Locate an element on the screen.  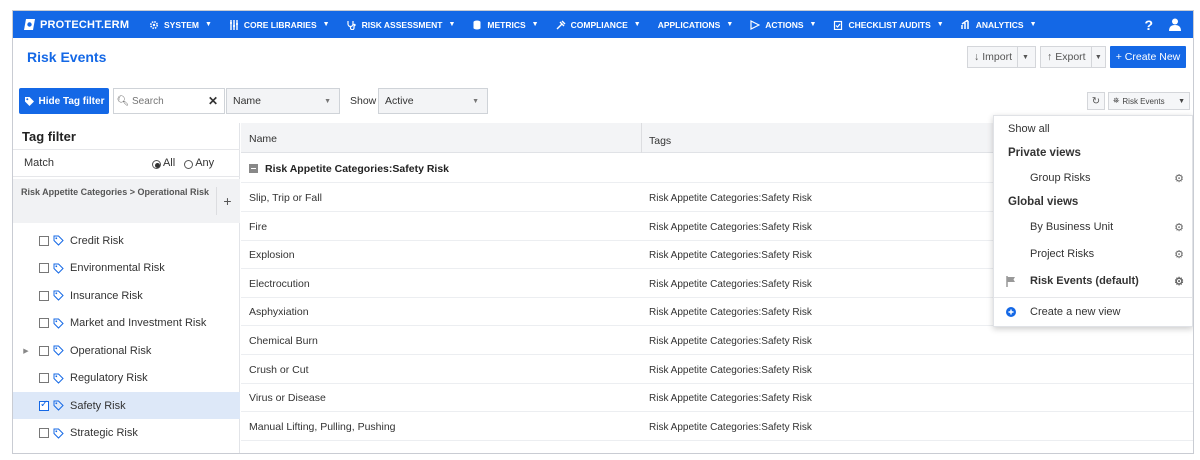
cell-name: Crush or Cut is located at coordinates (279, 370).